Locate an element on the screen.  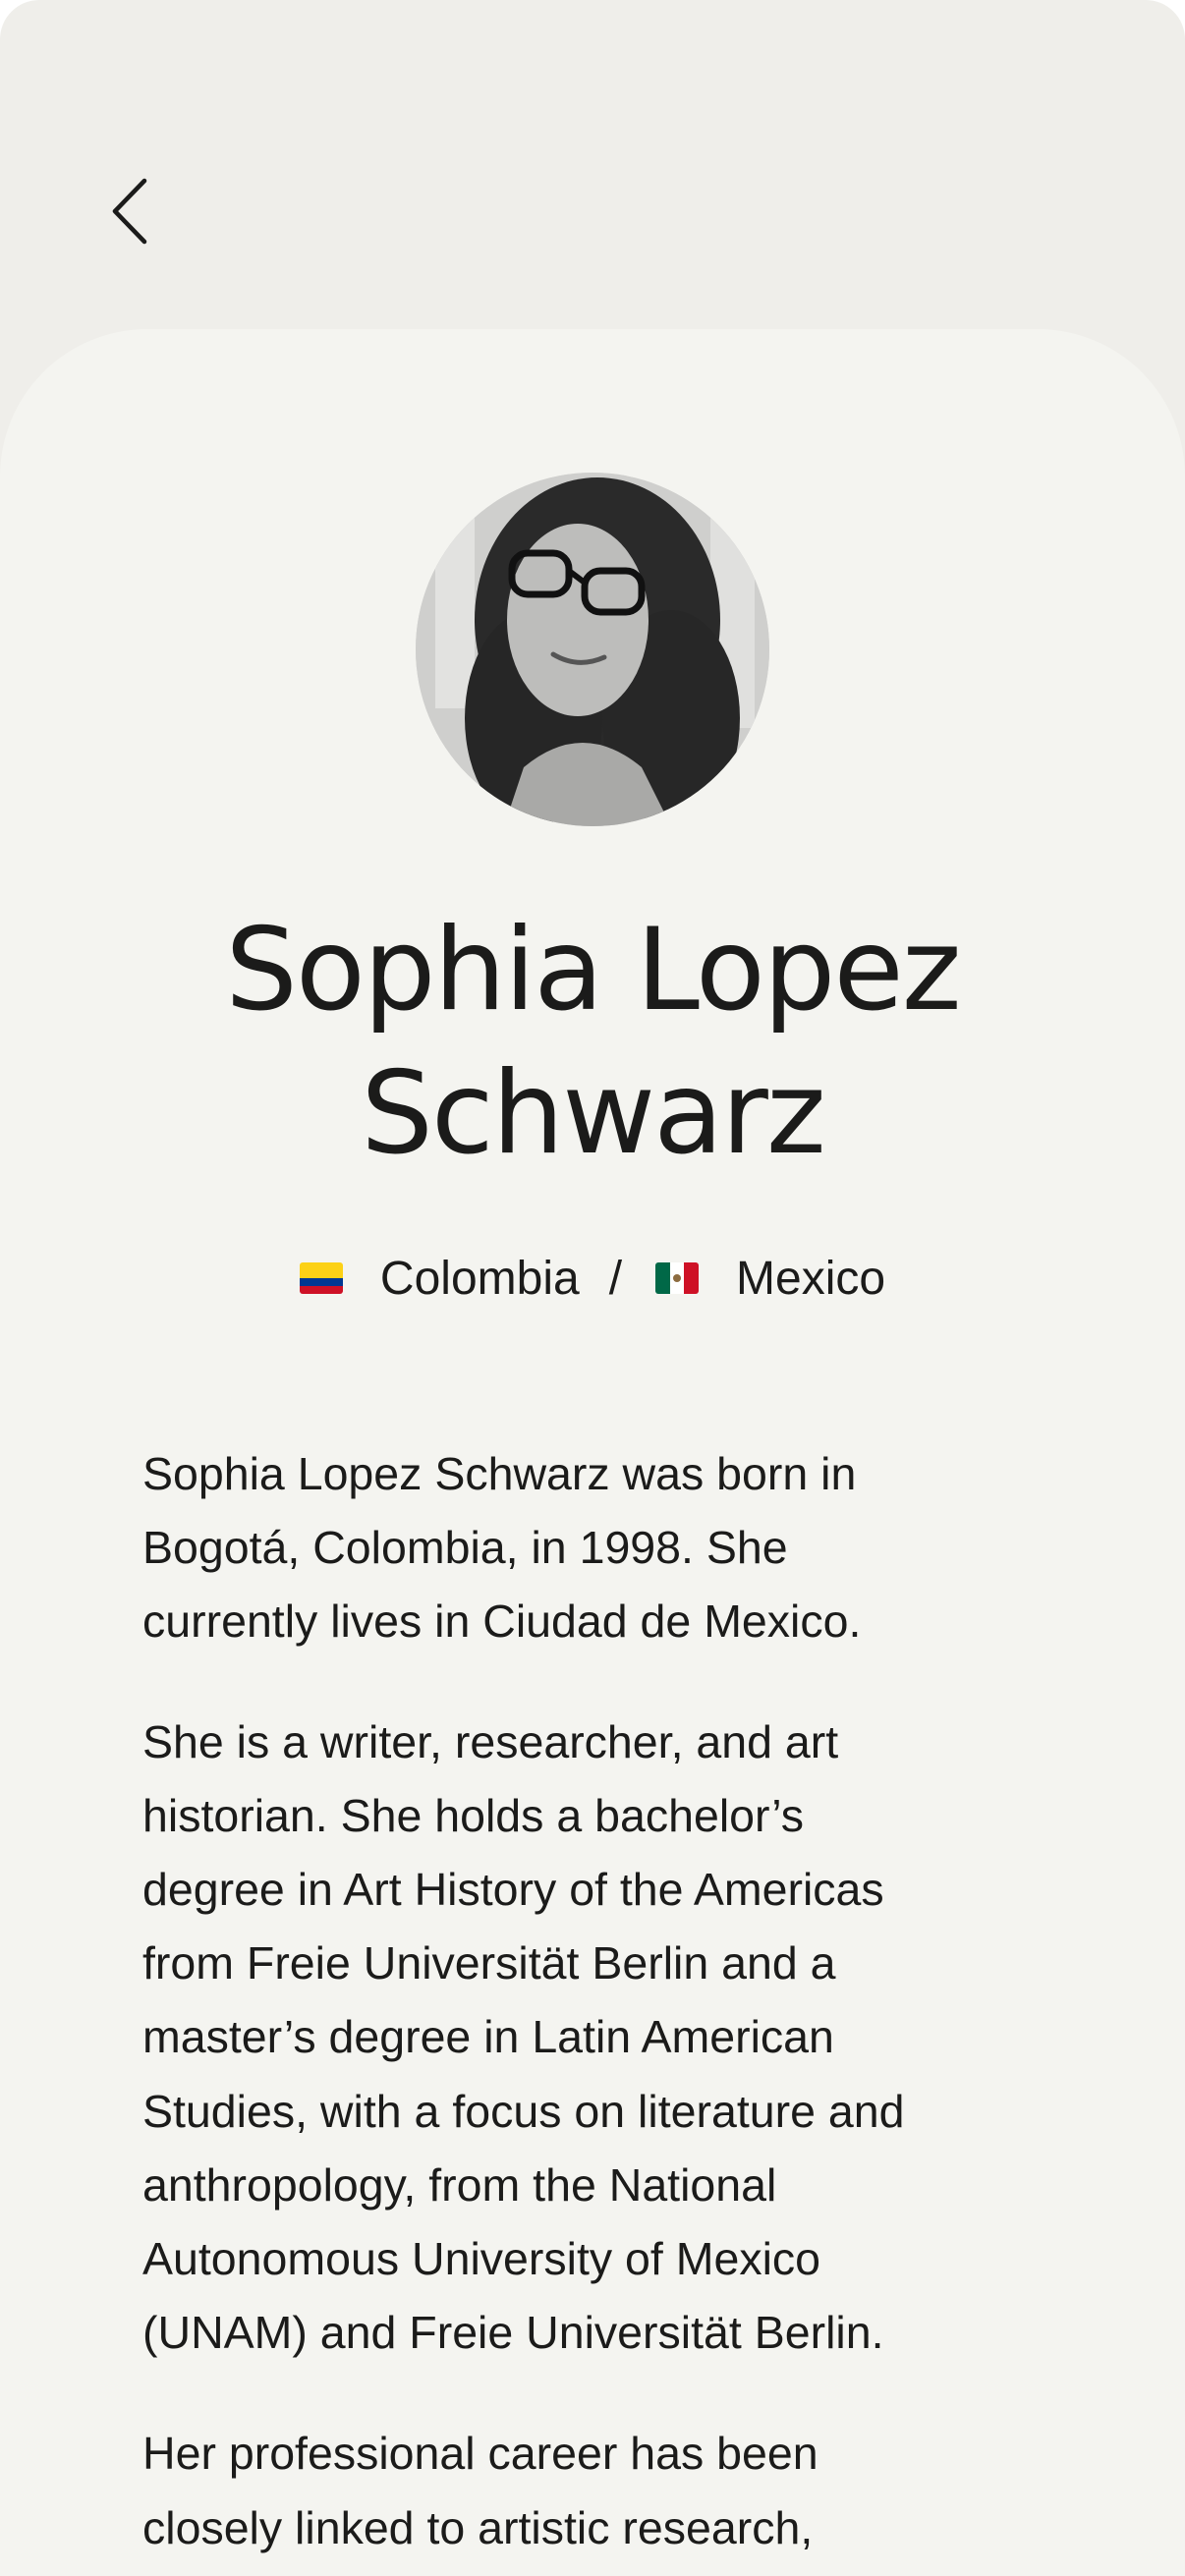
bio-line: Bogotá, Colombia, in 1998. She is located at coordinates (465, 1548).